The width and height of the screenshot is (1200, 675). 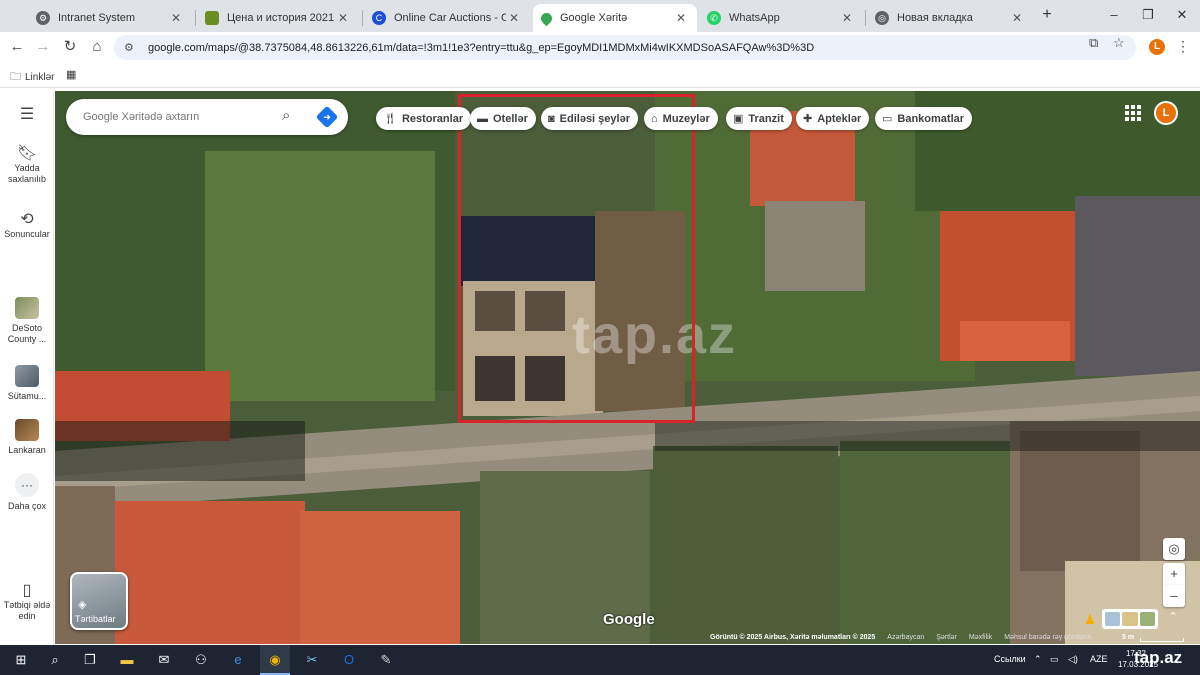 I want to click on history-icon: ⟲, so click(x=27, y=219).